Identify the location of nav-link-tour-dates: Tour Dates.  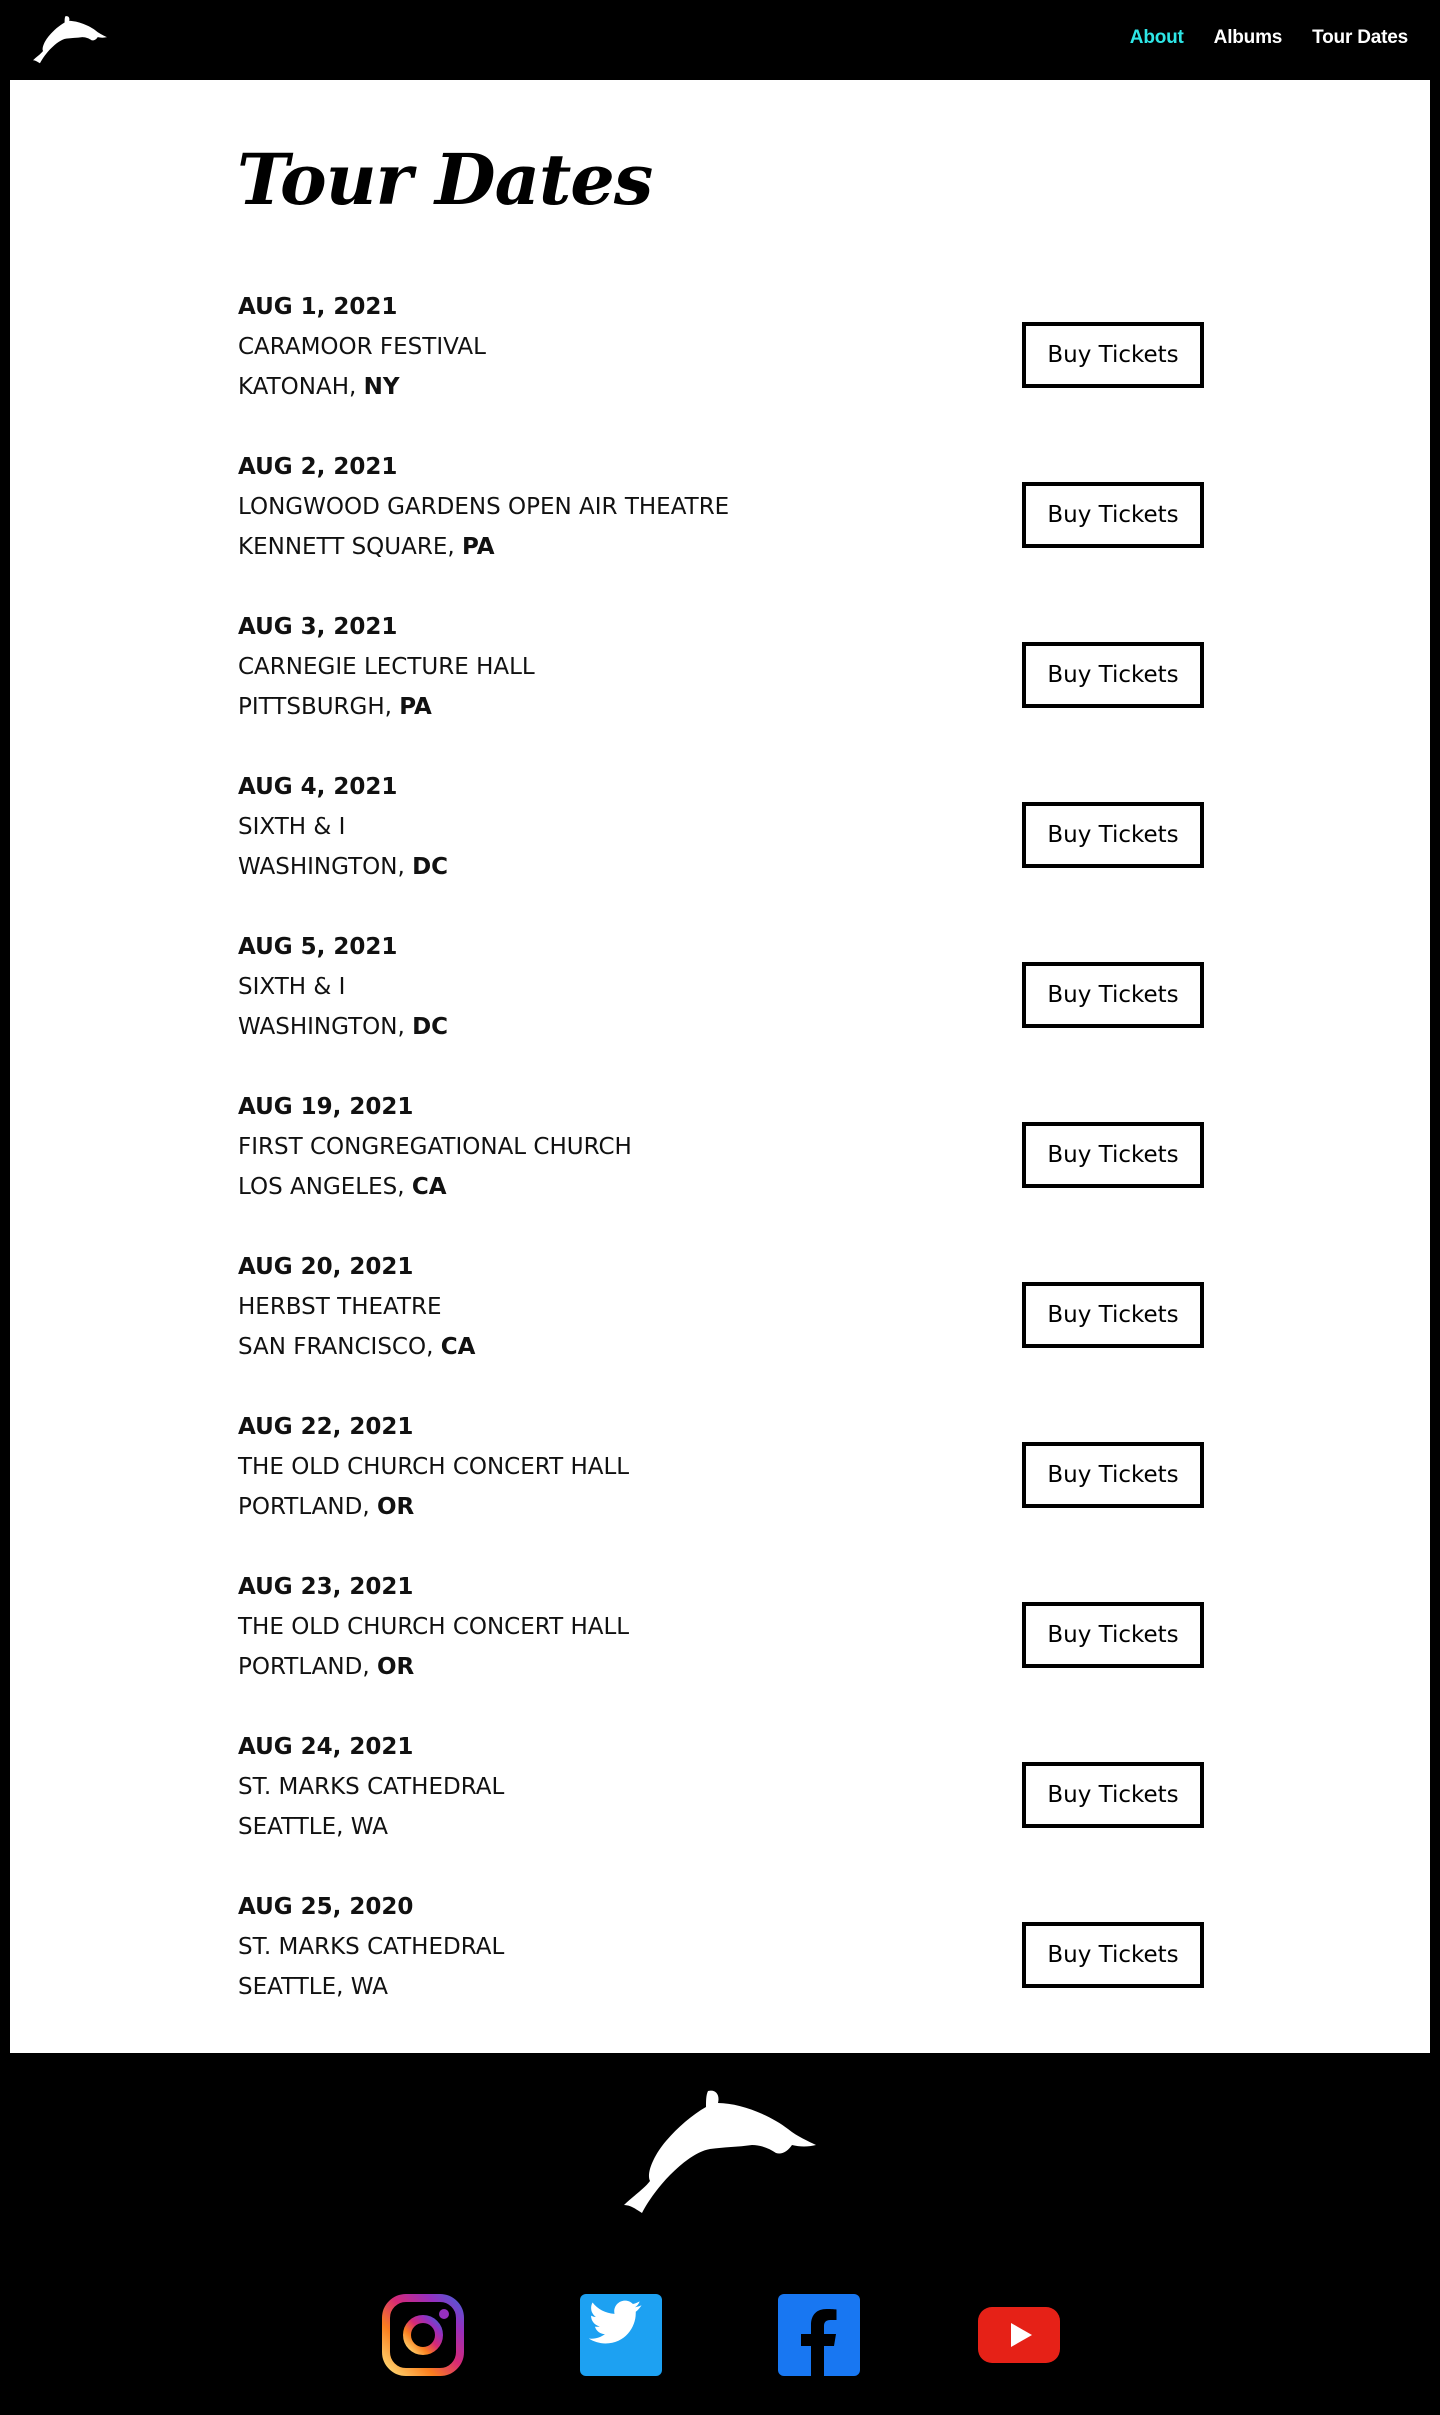
(1360, 38).